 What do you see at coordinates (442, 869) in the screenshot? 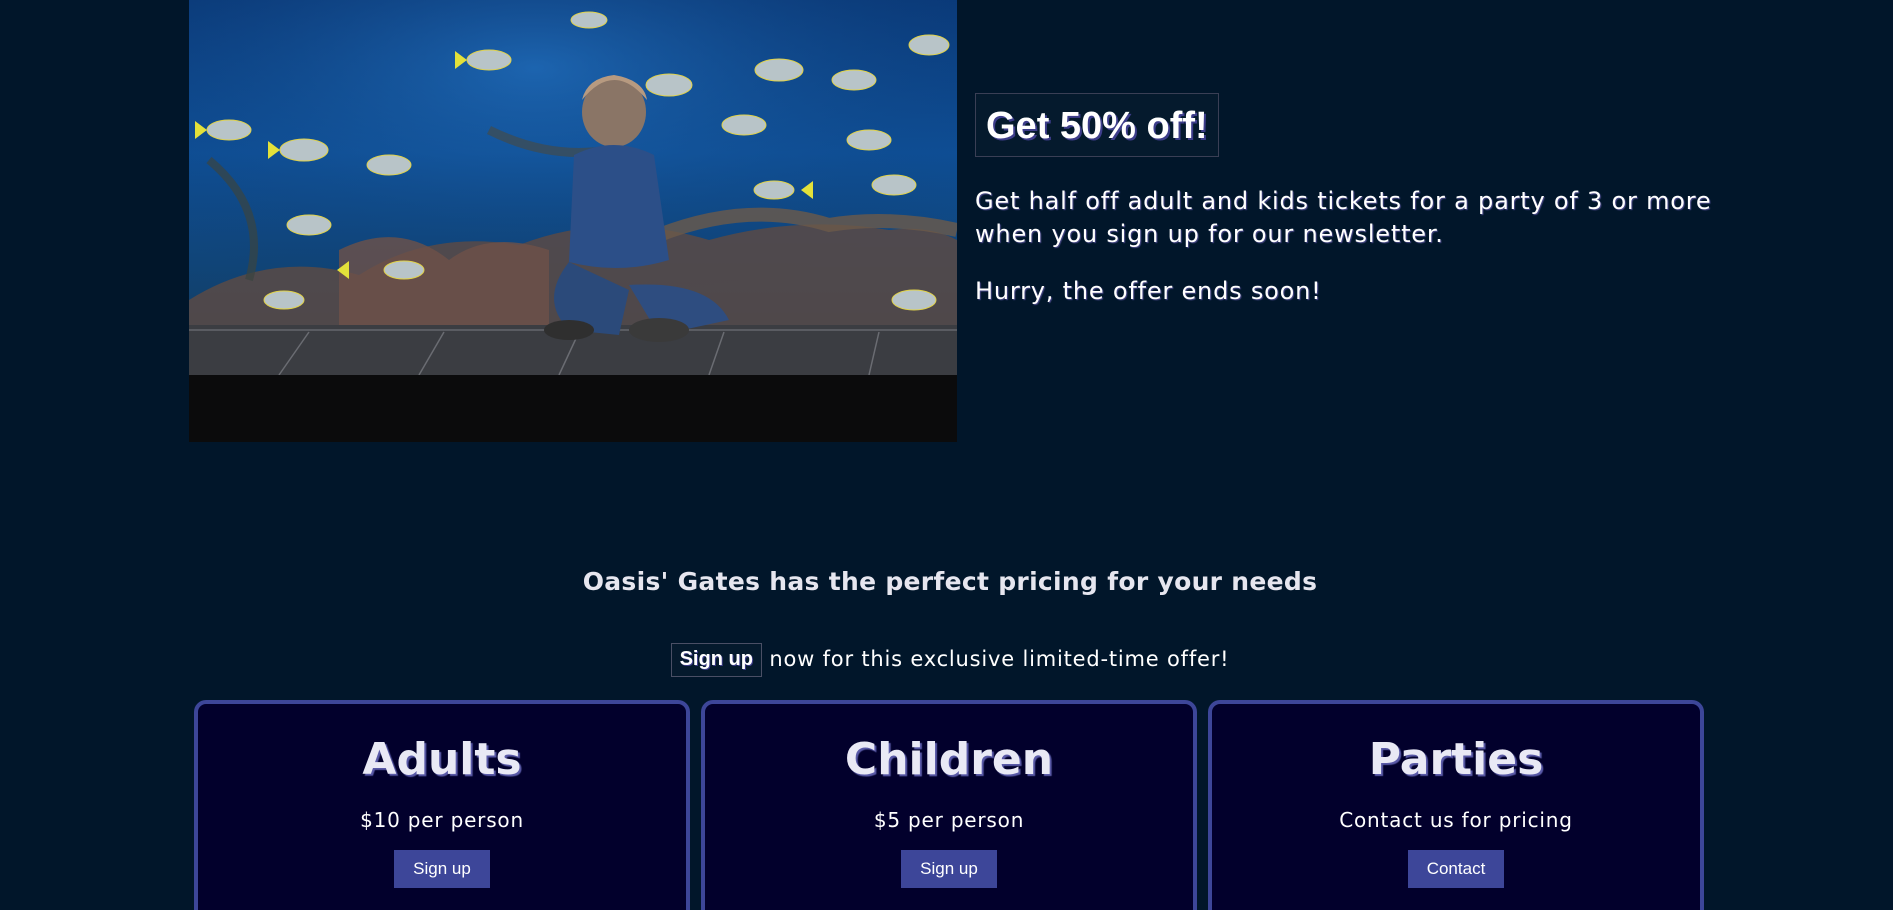
I see `adults-signup-button: Sign up` at bounding box center [442, 869].